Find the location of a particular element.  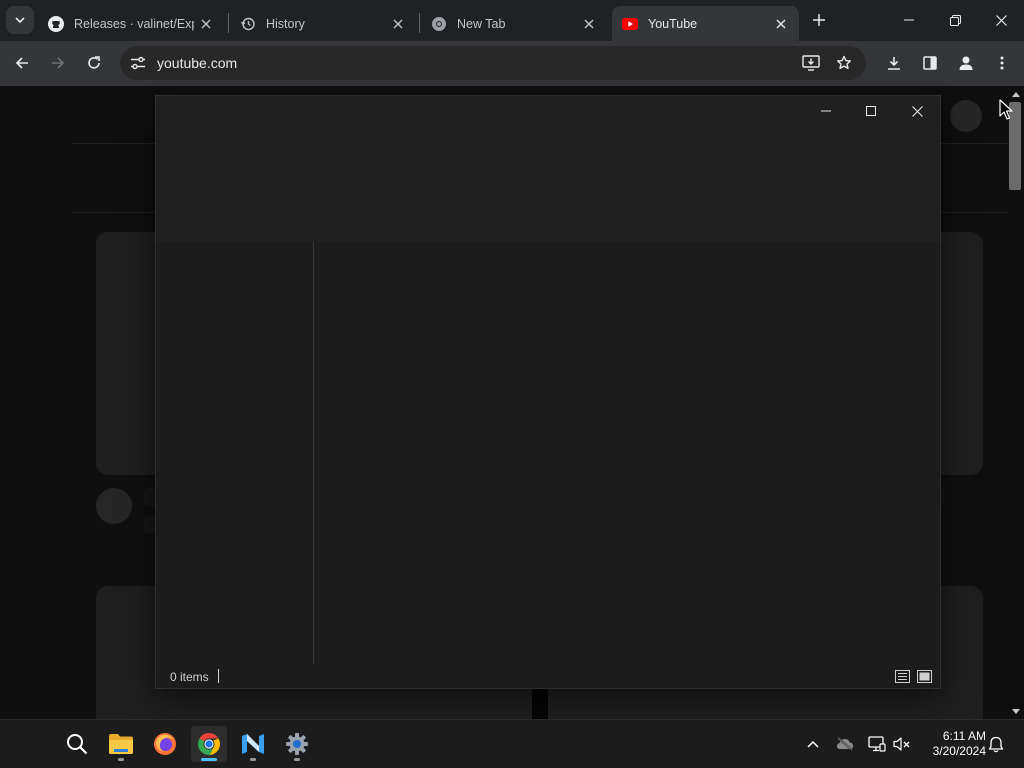

bookmark-star-icon is located at coordinates (844, 63).